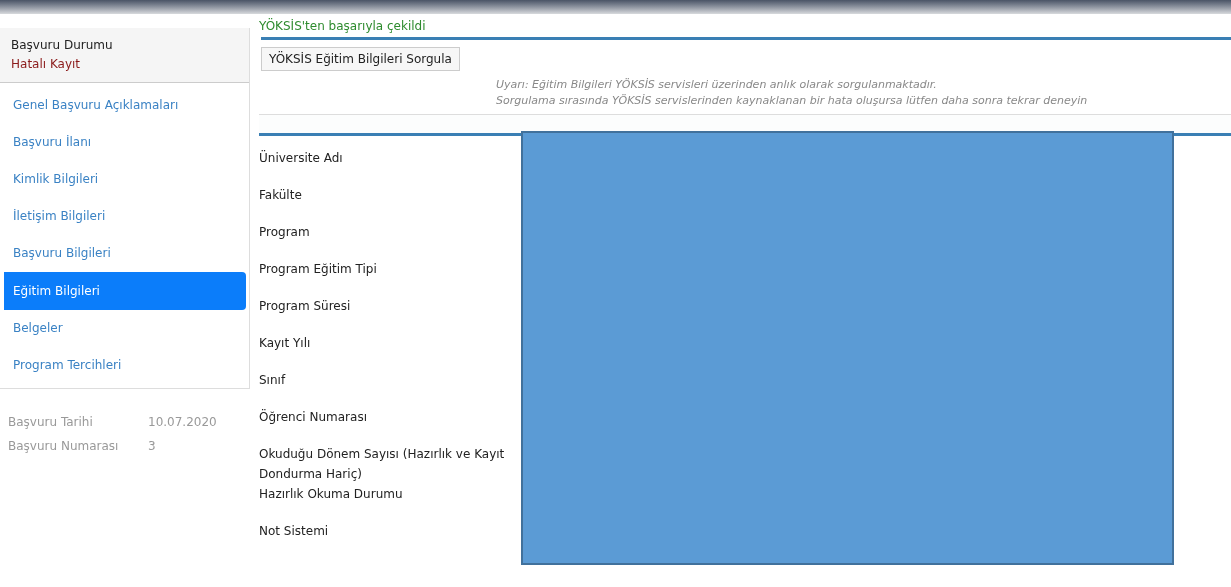 The height and width of the screenshot is (587, 1231). I want to click on query-button: YÖKSİS Eğitim Bilgileri Sorgula, so click(360, 59).